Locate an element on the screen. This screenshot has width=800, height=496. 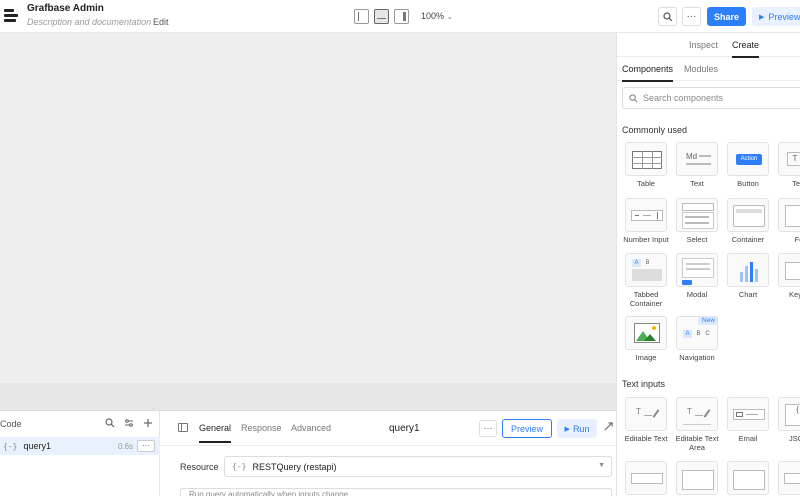
tab-response: Response is located at coordinates (261, 428).